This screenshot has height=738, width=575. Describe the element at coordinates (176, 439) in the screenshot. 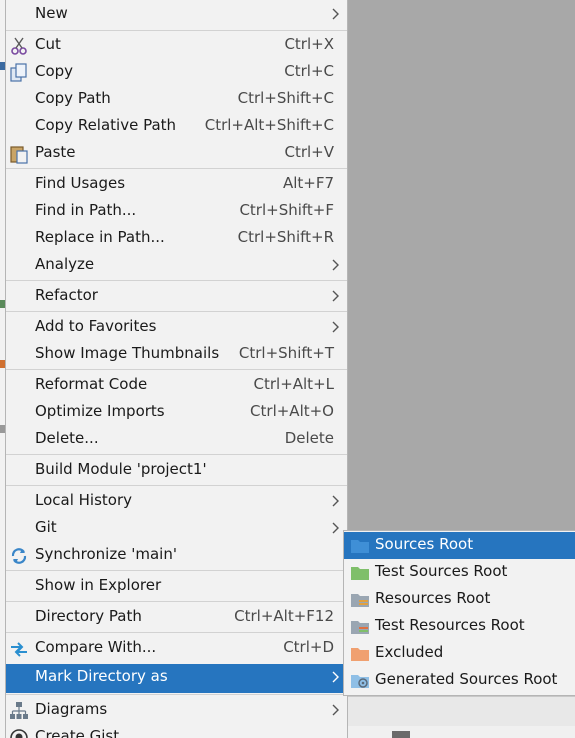

I see `menu-item-delete: Delete... Delete` at that location.